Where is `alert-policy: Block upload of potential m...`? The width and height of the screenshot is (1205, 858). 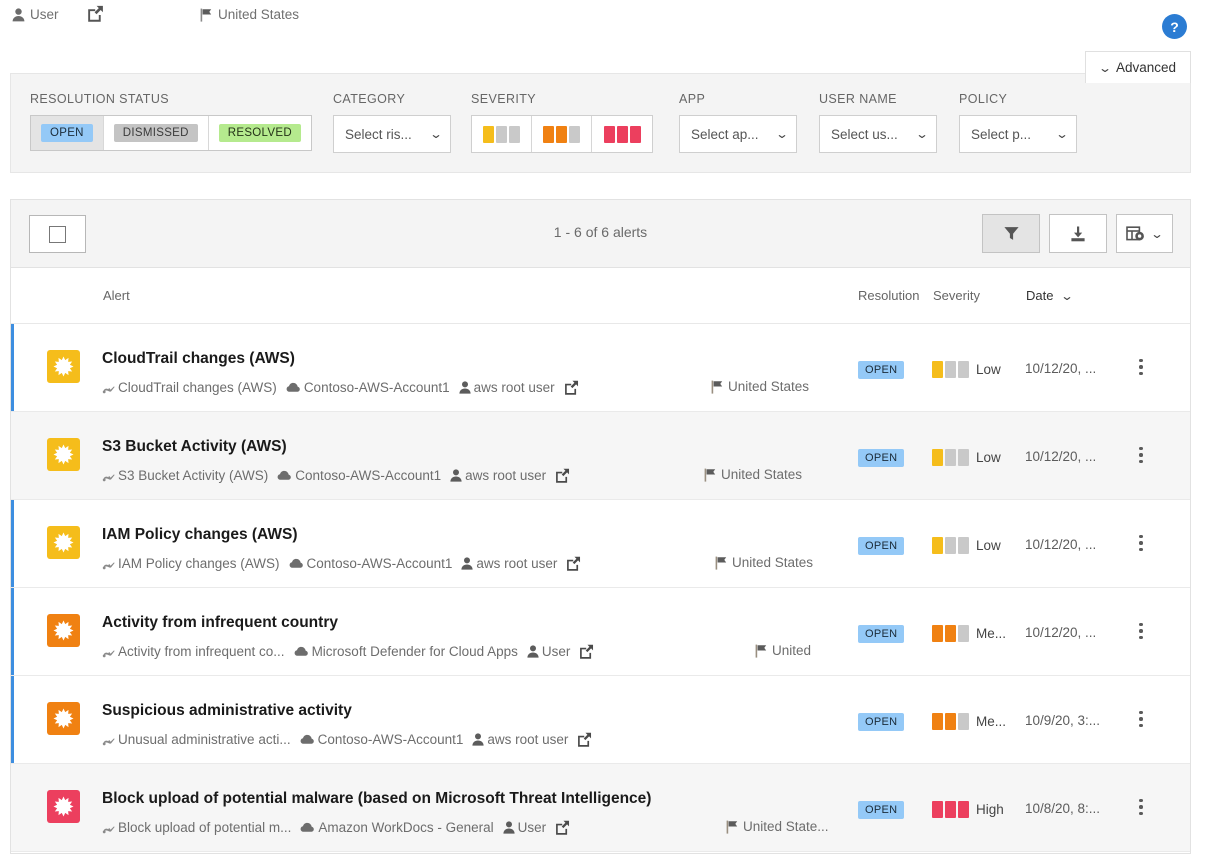 alert-policy: Block upload of potential m... is located at coordinates (196, 827).